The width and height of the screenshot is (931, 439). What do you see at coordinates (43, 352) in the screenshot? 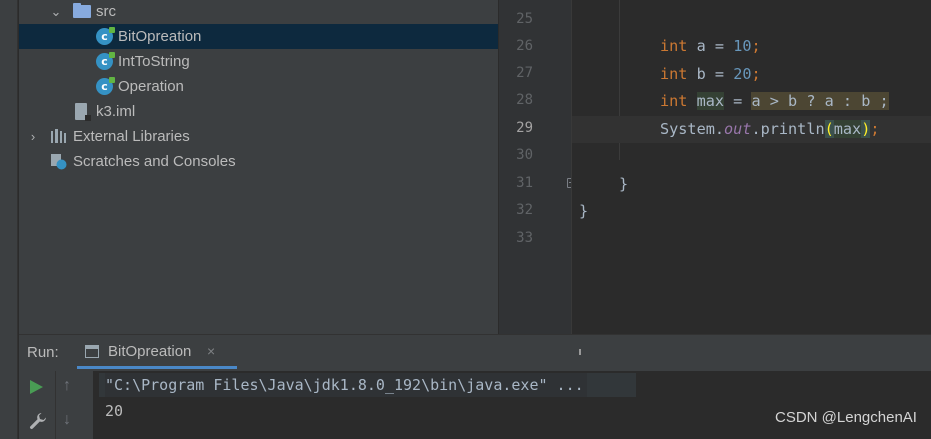
I see `run-panel-title: Run:` at bounding box center [43, 352].